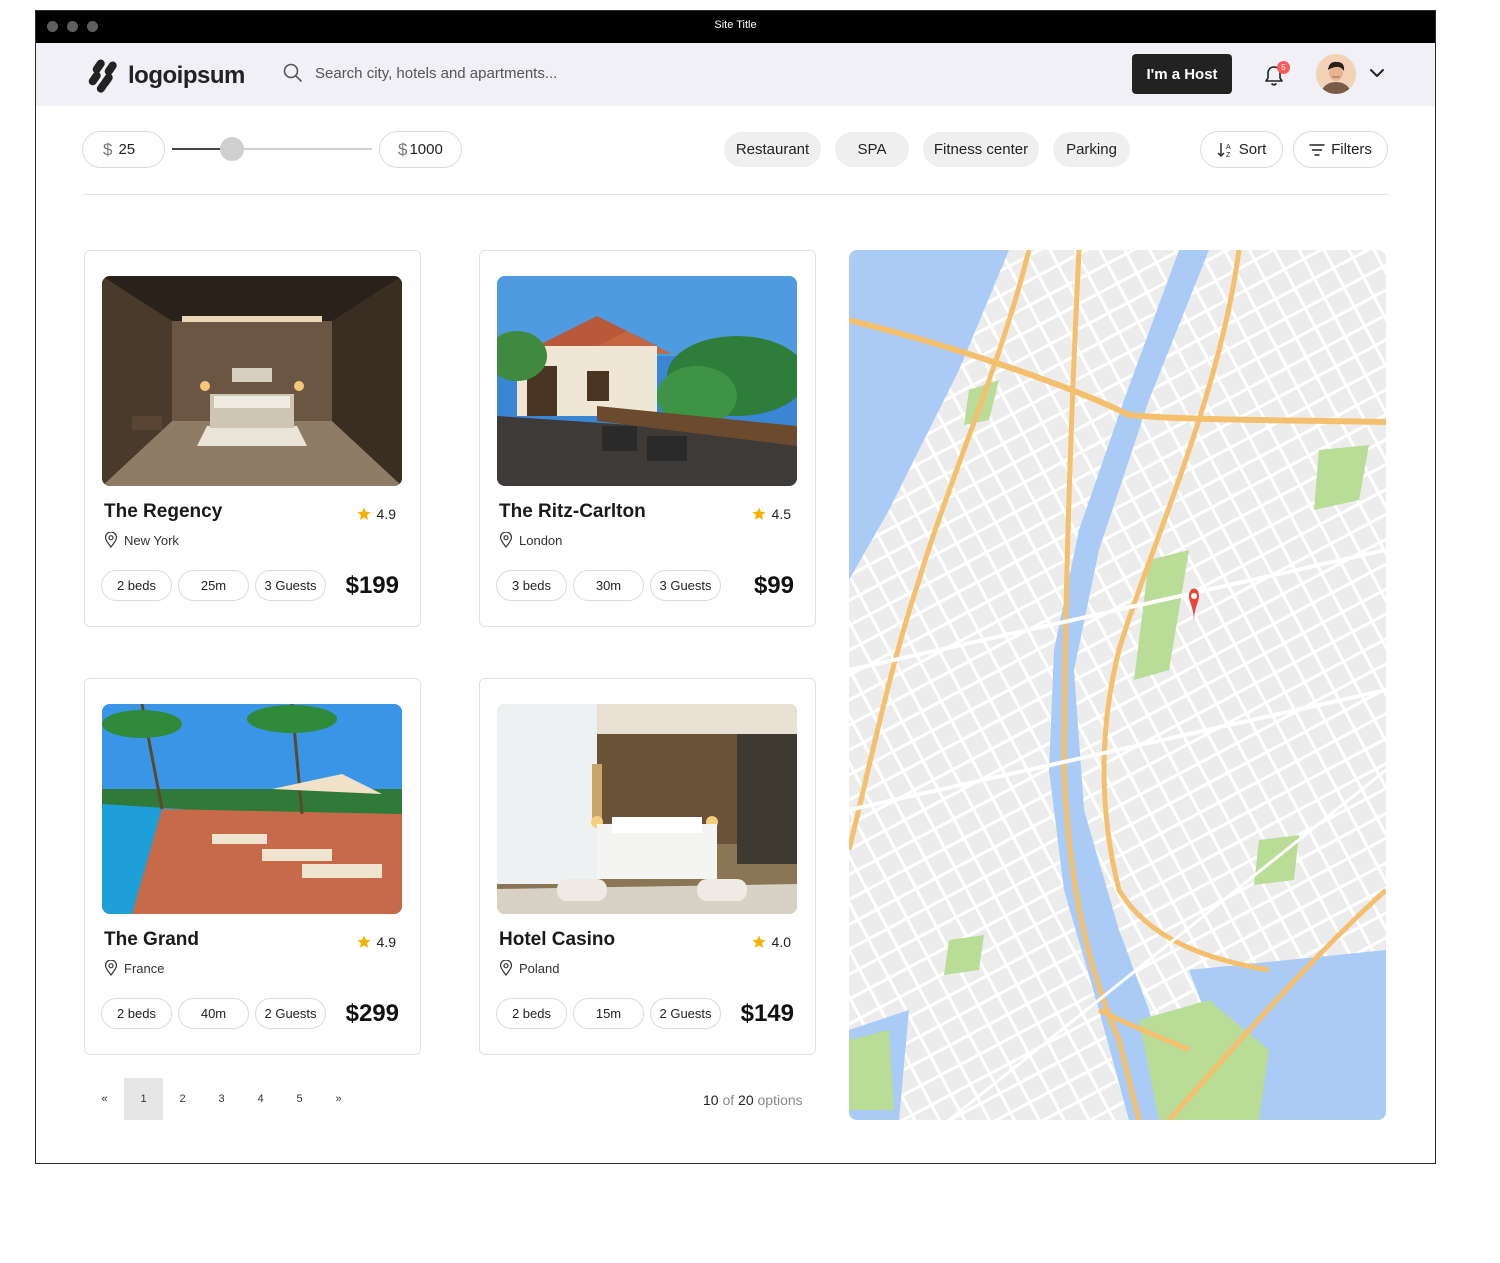 This screenshot has height=1263, width=1500. What do you see at coordinates (260, 1099) in the screenshot?
I see `page-4: 4` at bounding box center [260, 1099].